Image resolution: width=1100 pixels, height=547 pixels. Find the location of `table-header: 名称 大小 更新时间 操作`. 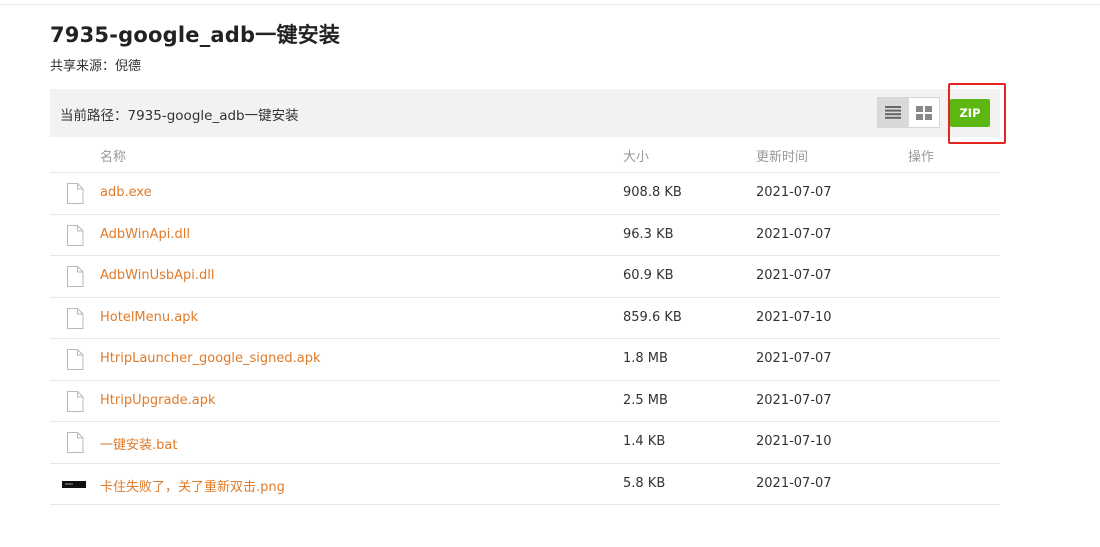

table-header: 名称 大小 更新时间 操作 is located at coordinates (525, 155).